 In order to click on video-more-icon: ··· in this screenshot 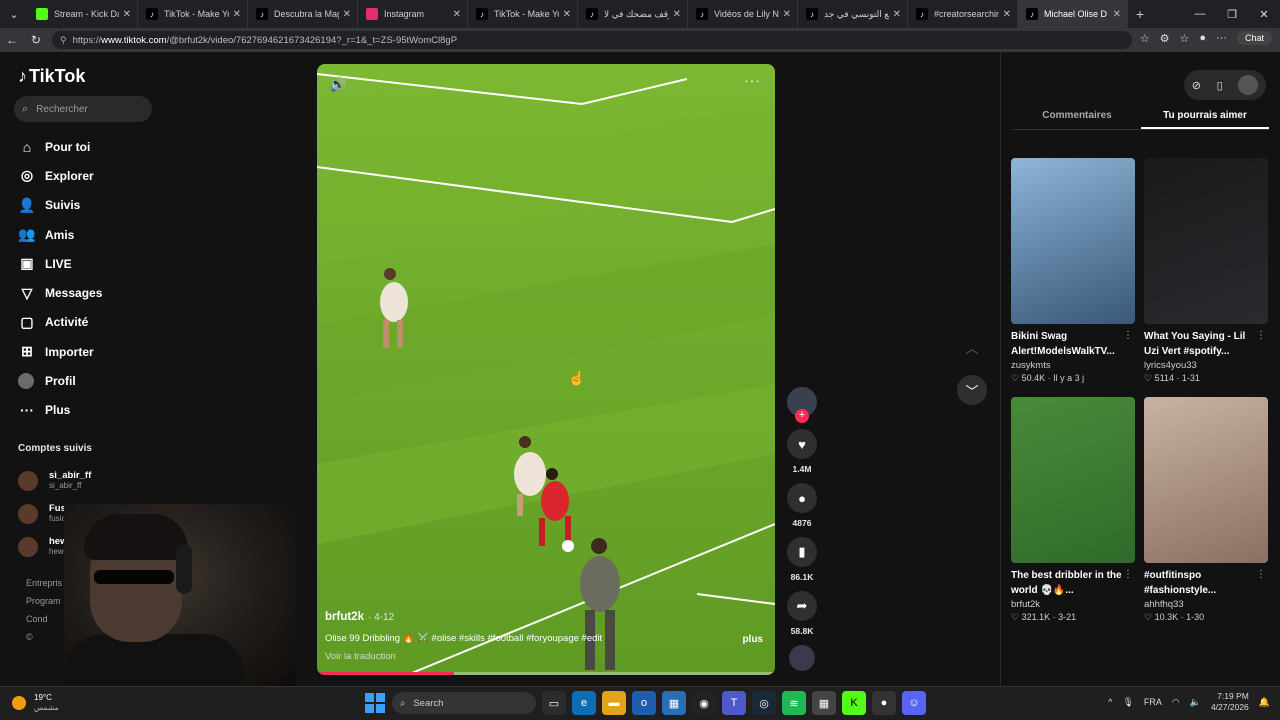, I will do `click(752, 80)`.